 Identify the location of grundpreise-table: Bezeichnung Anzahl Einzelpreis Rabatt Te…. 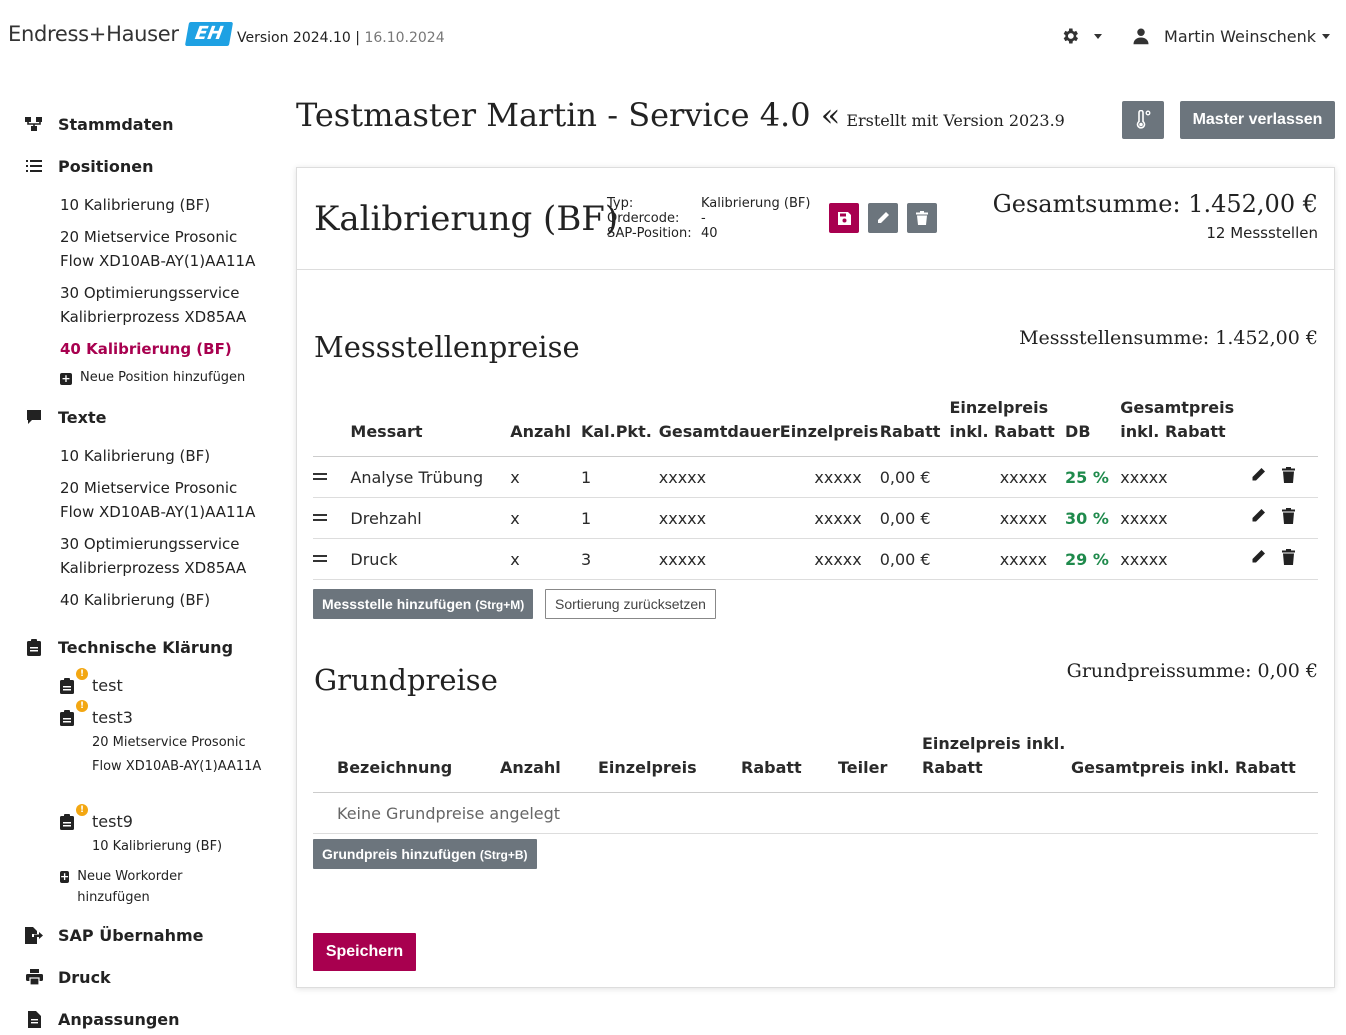
(815, 783).